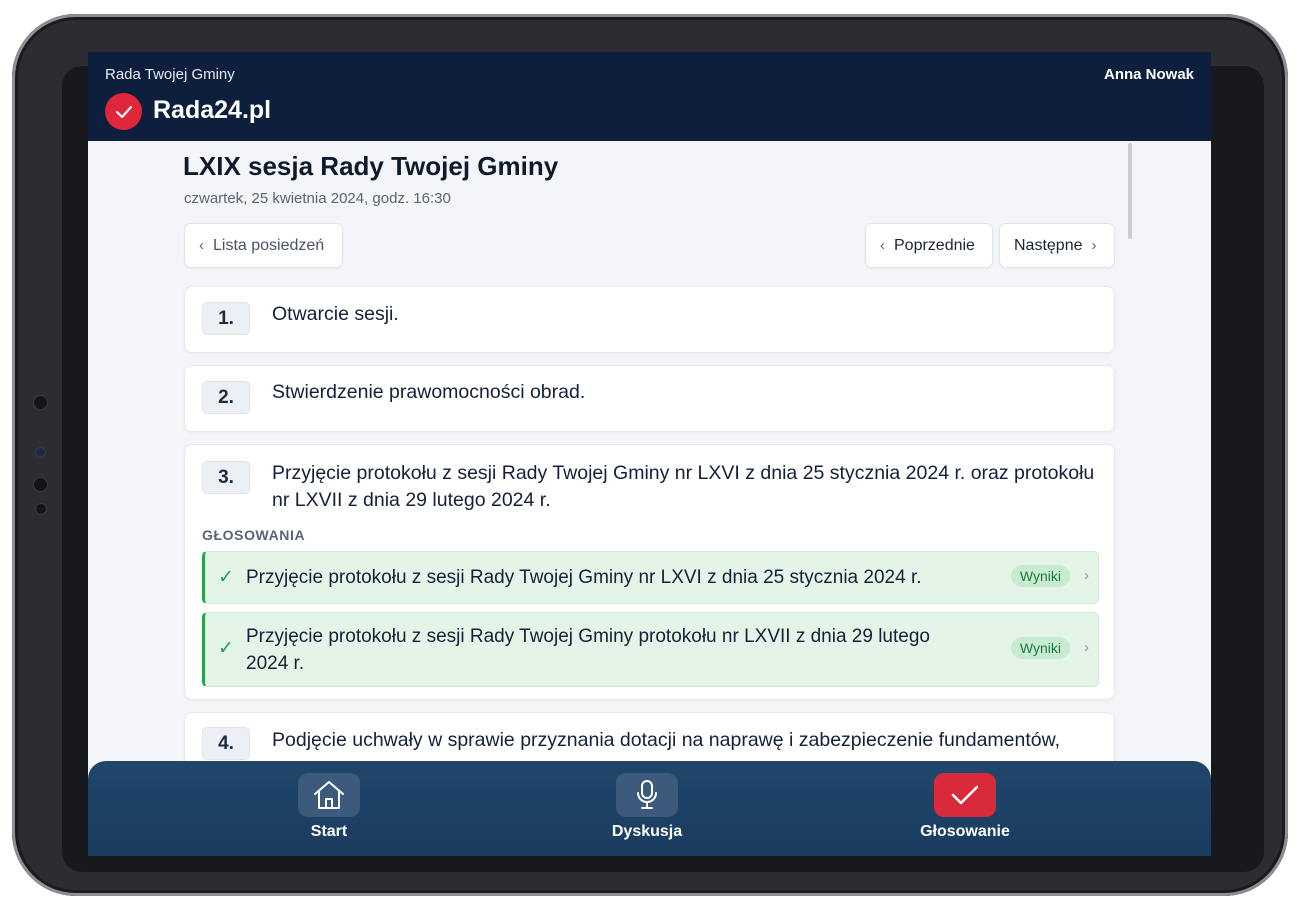 This screenshot has width=1300, height=909. Describe the element at coordinates (649, 96) in the screenshot. I see `app-header: Rada Twojej Gminy Anna Nowak Rada24.pl` at that location.